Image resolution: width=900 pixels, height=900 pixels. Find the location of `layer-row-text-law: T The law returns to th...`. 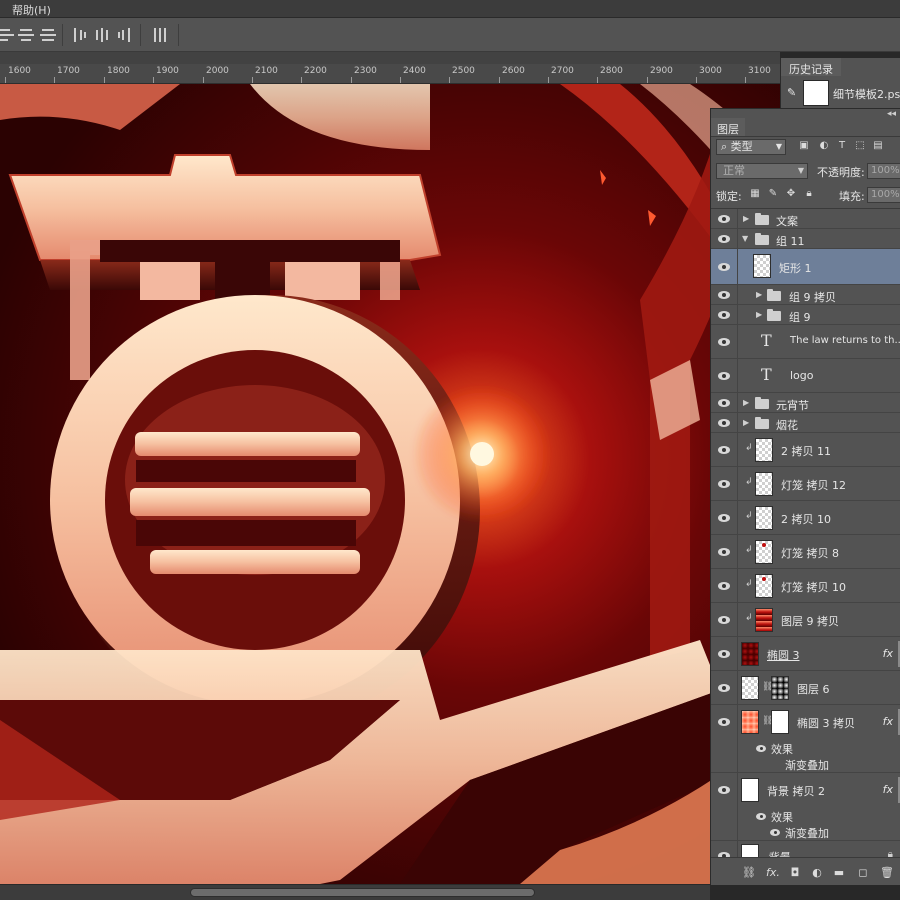

layer-row-text-law: T The law returns to th... is located at coordinates (805, 342).